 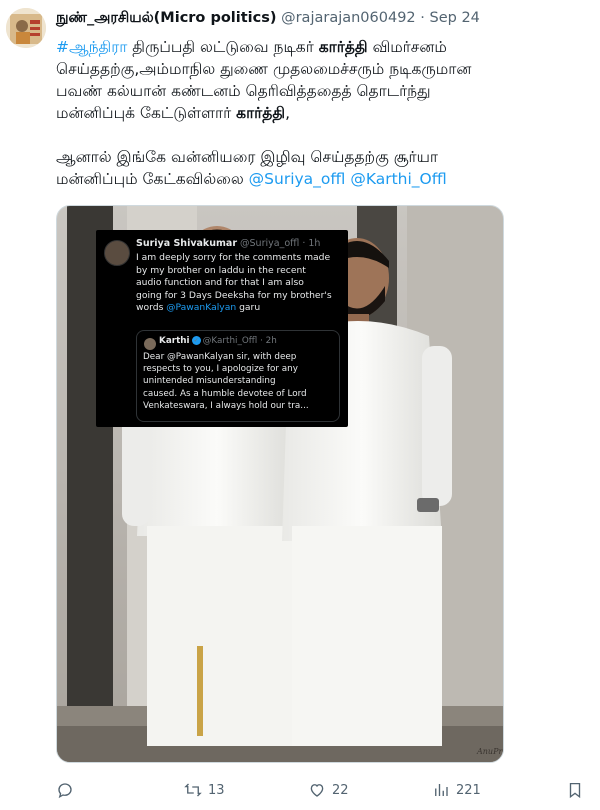 I want to click on reply-button, so click(x=68, y=790).